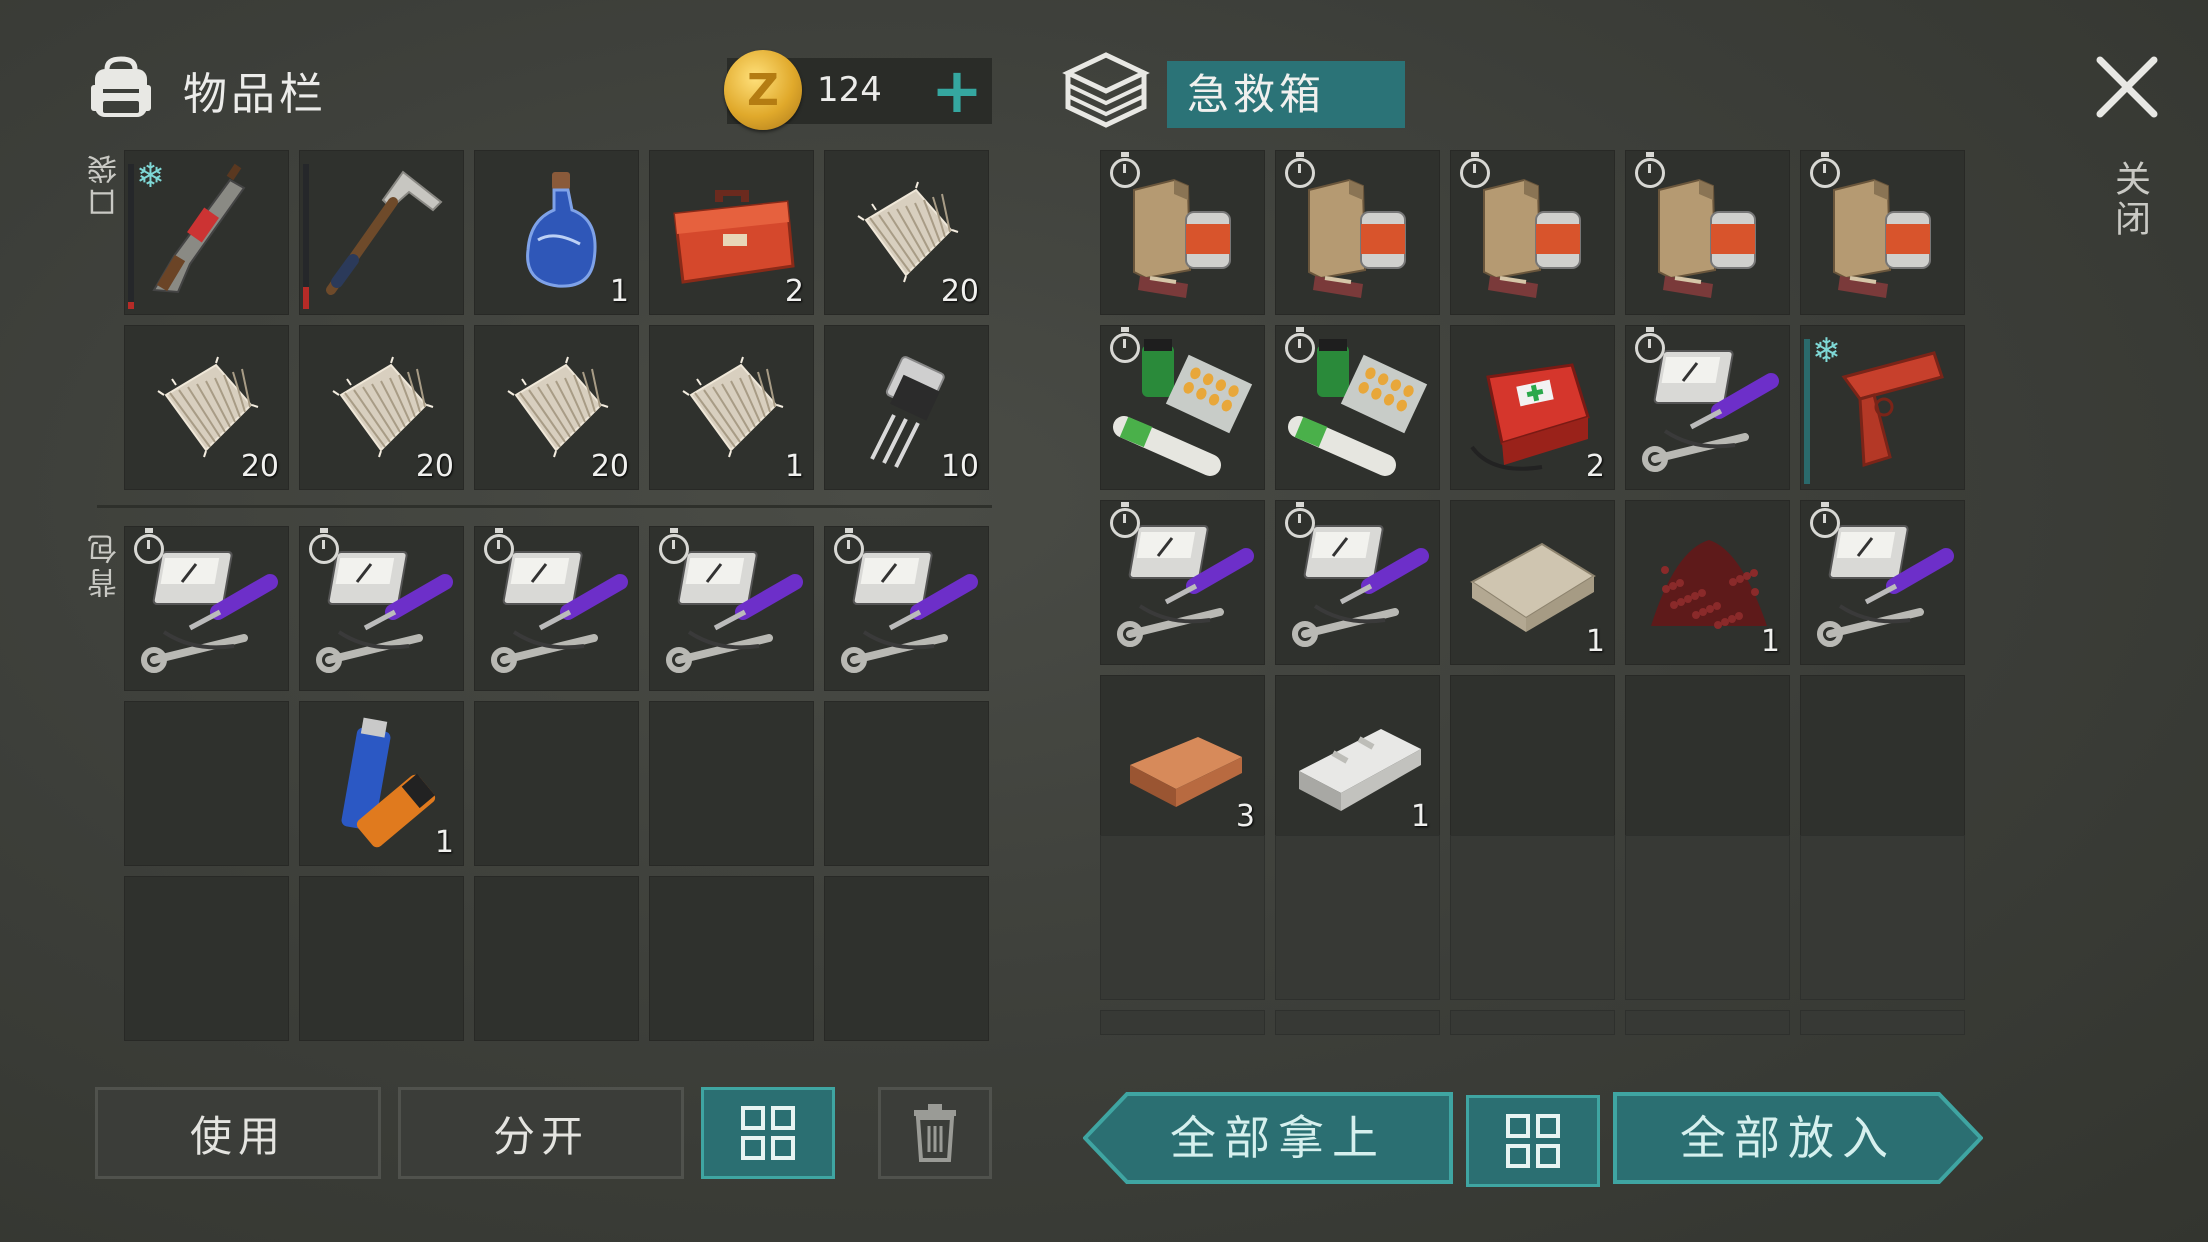 This screenshot has width=2208, height=1242. I want to click on hammer-icon, so click(384, 232).